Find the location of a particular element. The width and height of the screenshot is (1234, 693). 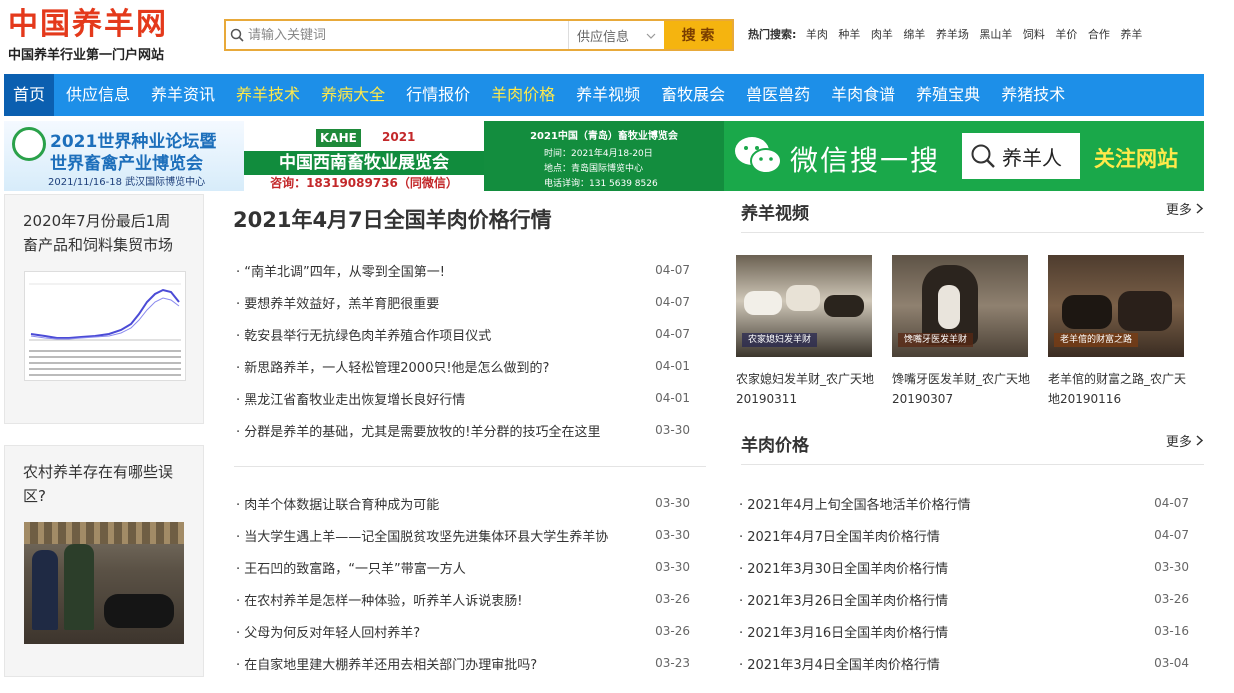

banner-southwest-expo: KAHE 2021 中国西南畜牧业展览会 咨询：18319089736（同微信） is located at coordinates (364, 156).